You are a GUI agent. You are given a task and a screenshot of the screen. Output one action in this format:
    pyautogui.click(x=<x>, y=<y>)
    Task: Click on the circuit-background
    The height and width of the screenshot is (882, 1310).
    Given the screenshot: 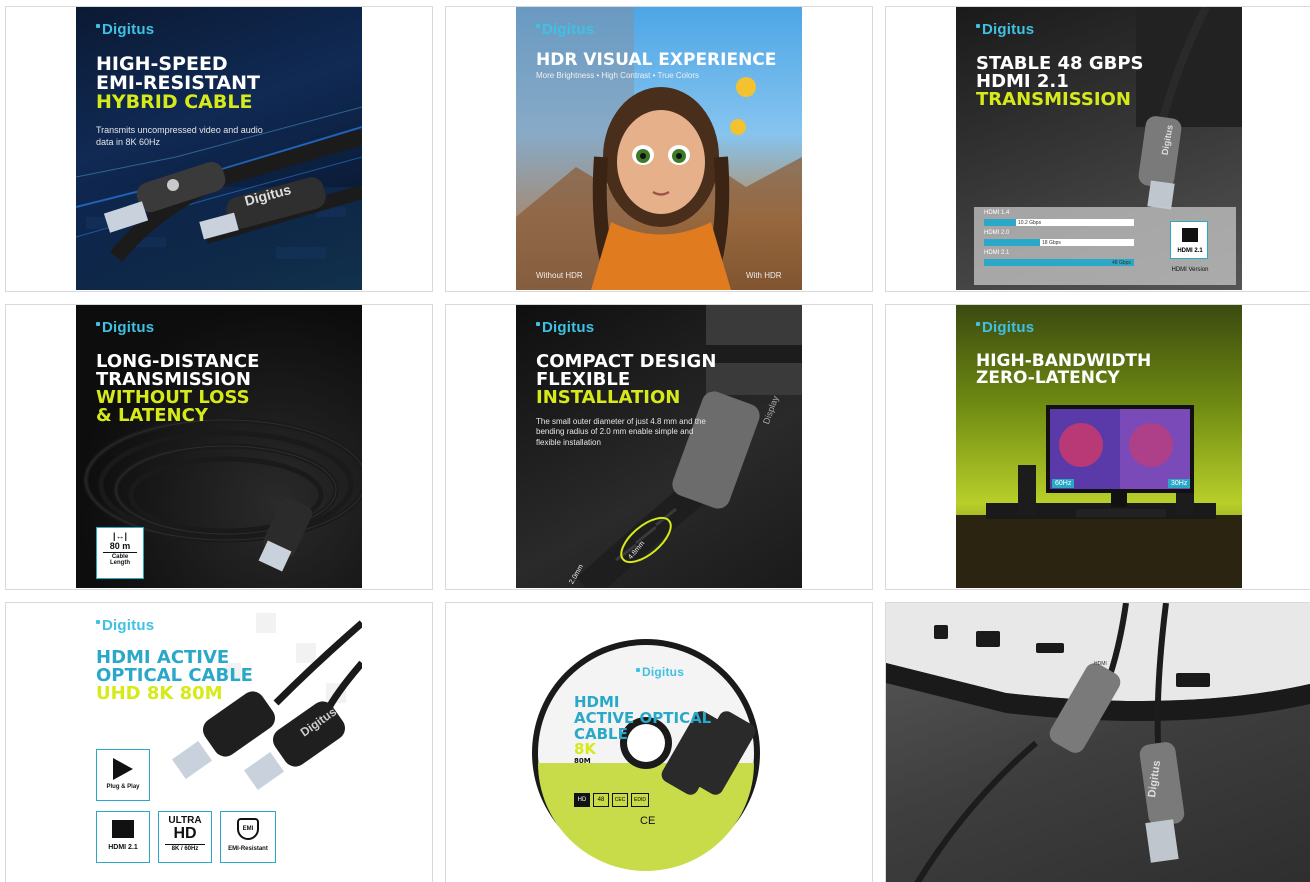 What is the action you would take?
    pyautogui.click(x=219, y=198)
    